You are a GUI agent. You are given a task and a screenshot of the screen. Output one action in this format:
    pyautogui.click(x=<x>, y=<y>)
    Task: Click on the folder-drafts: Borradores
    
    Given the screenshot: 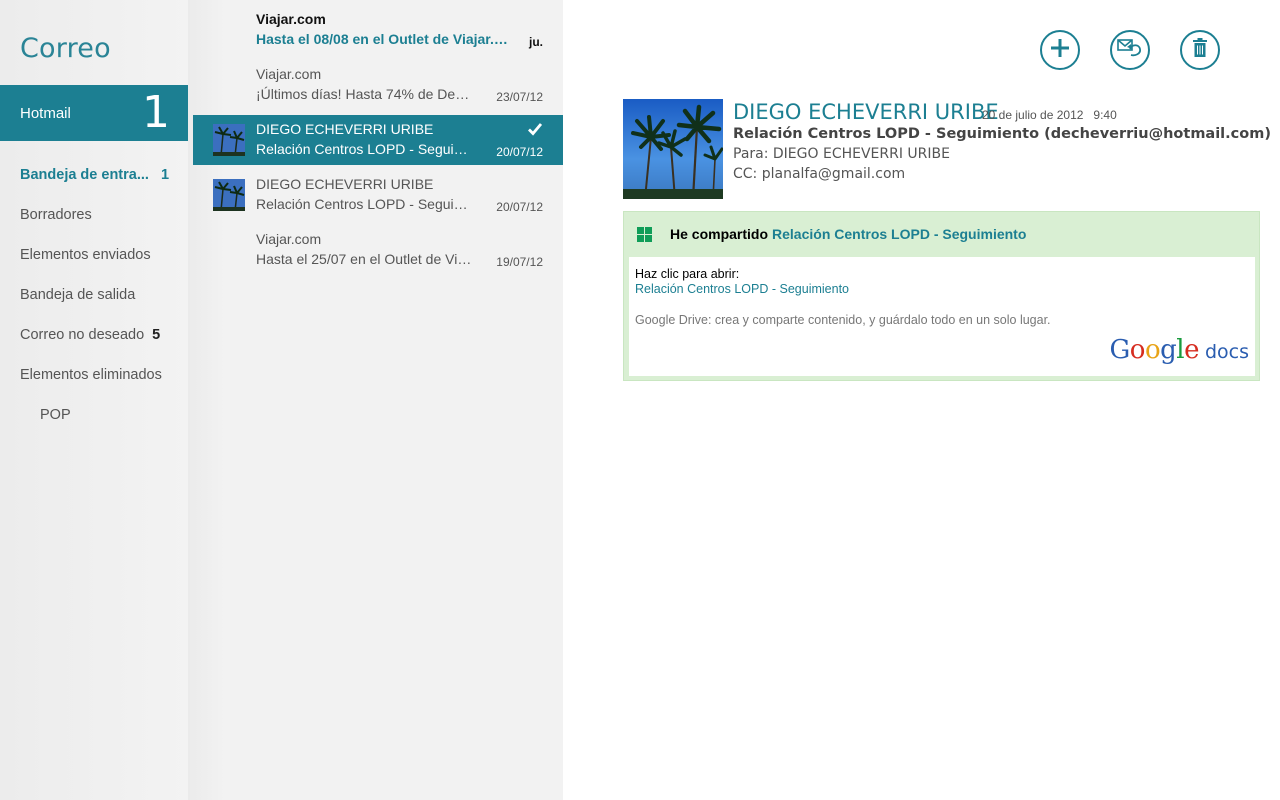 What is the action you would take?
    pyautogui.click(x=94, y=215)
    